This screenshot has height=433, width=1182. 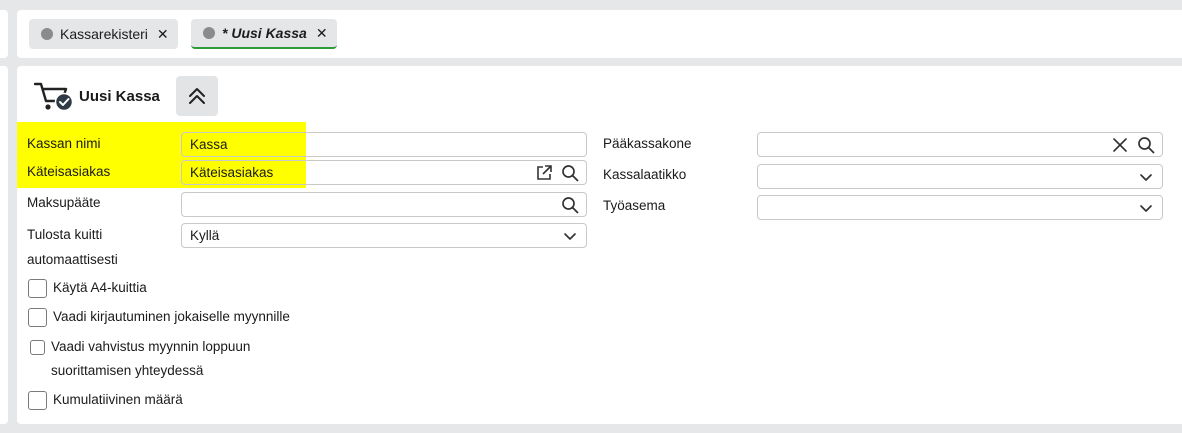 I want to click on kateisasiakas-value: Käteisasiakas, so click(x=232, y=172).